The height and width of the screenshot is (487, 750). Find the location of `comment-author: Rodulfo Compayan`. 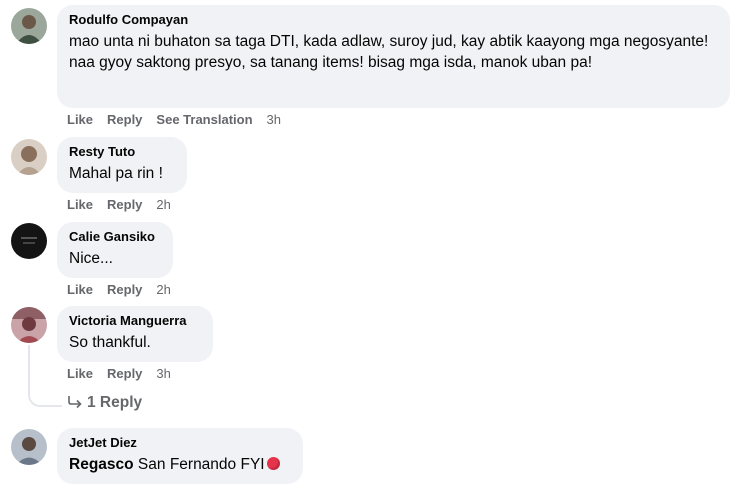

comment-author: Rodulfo Compayan is located at coordinates (393, 20).